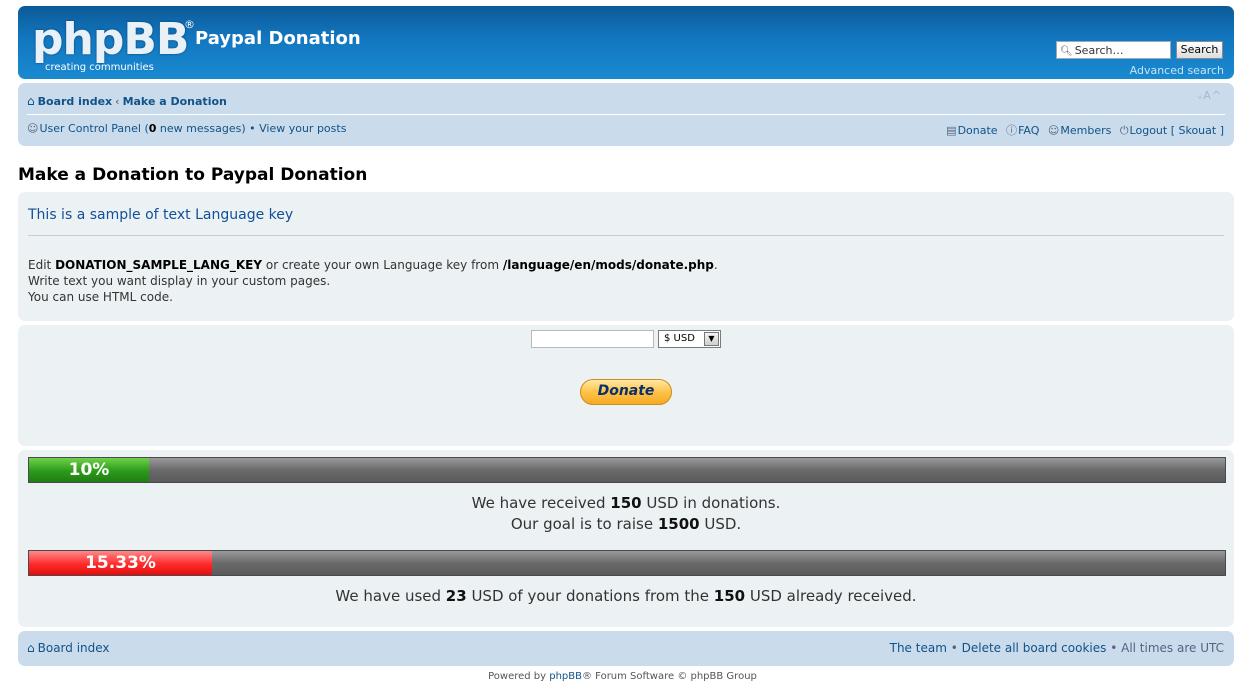 This screenshot has height=685, width=1245. I want to click on donation-amount-input, so click(592, 339).